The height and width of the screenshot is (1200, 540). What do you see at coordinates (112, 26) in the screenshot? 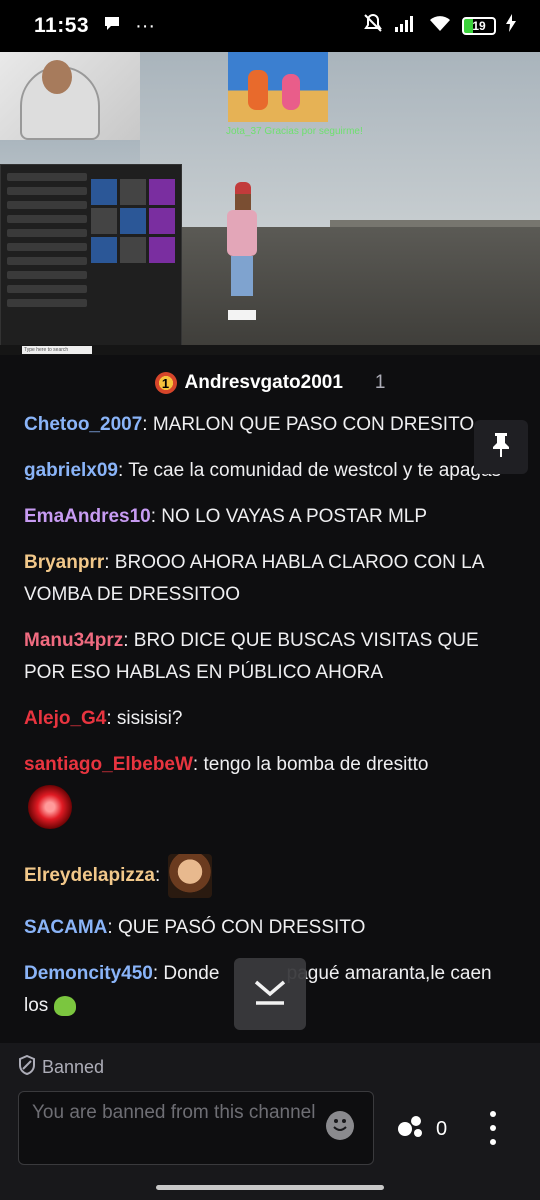
I see `chat-bubble-icon` at bounding box center [112, 26].